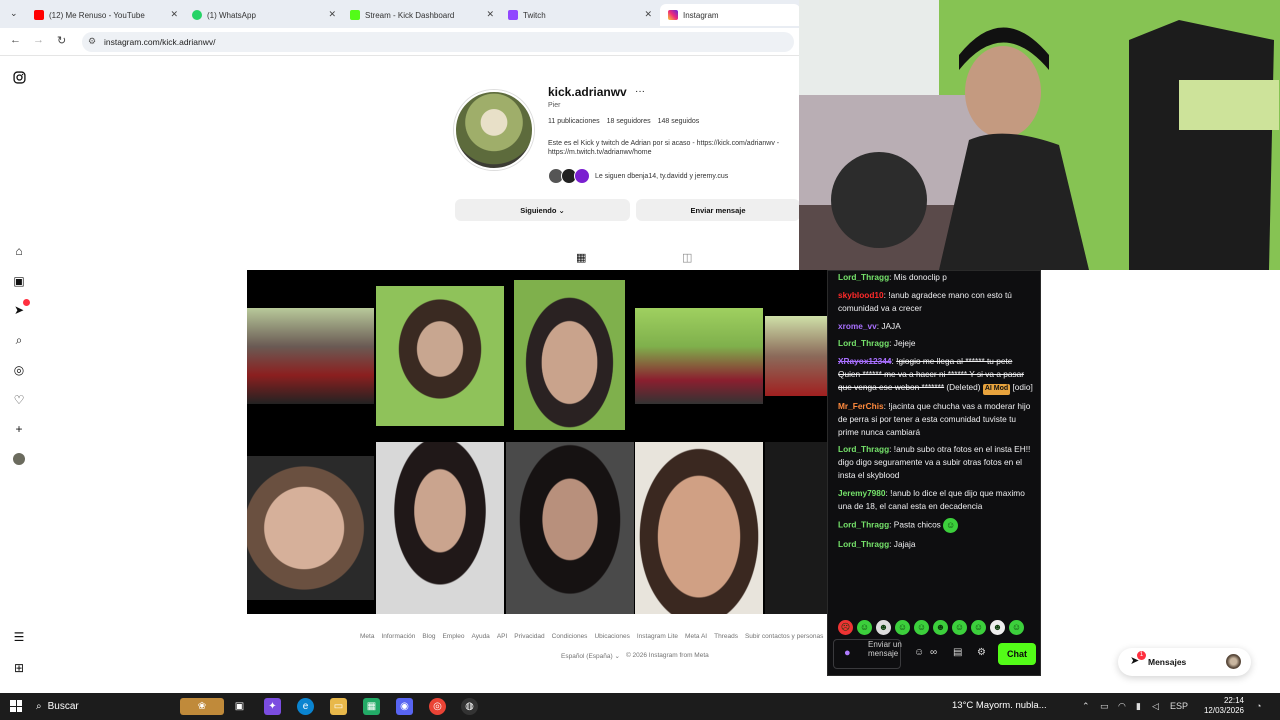 This screenshot has height=720, width=1280. I want to click on language-selector: Español (España) ⌄, so click(590, 656).